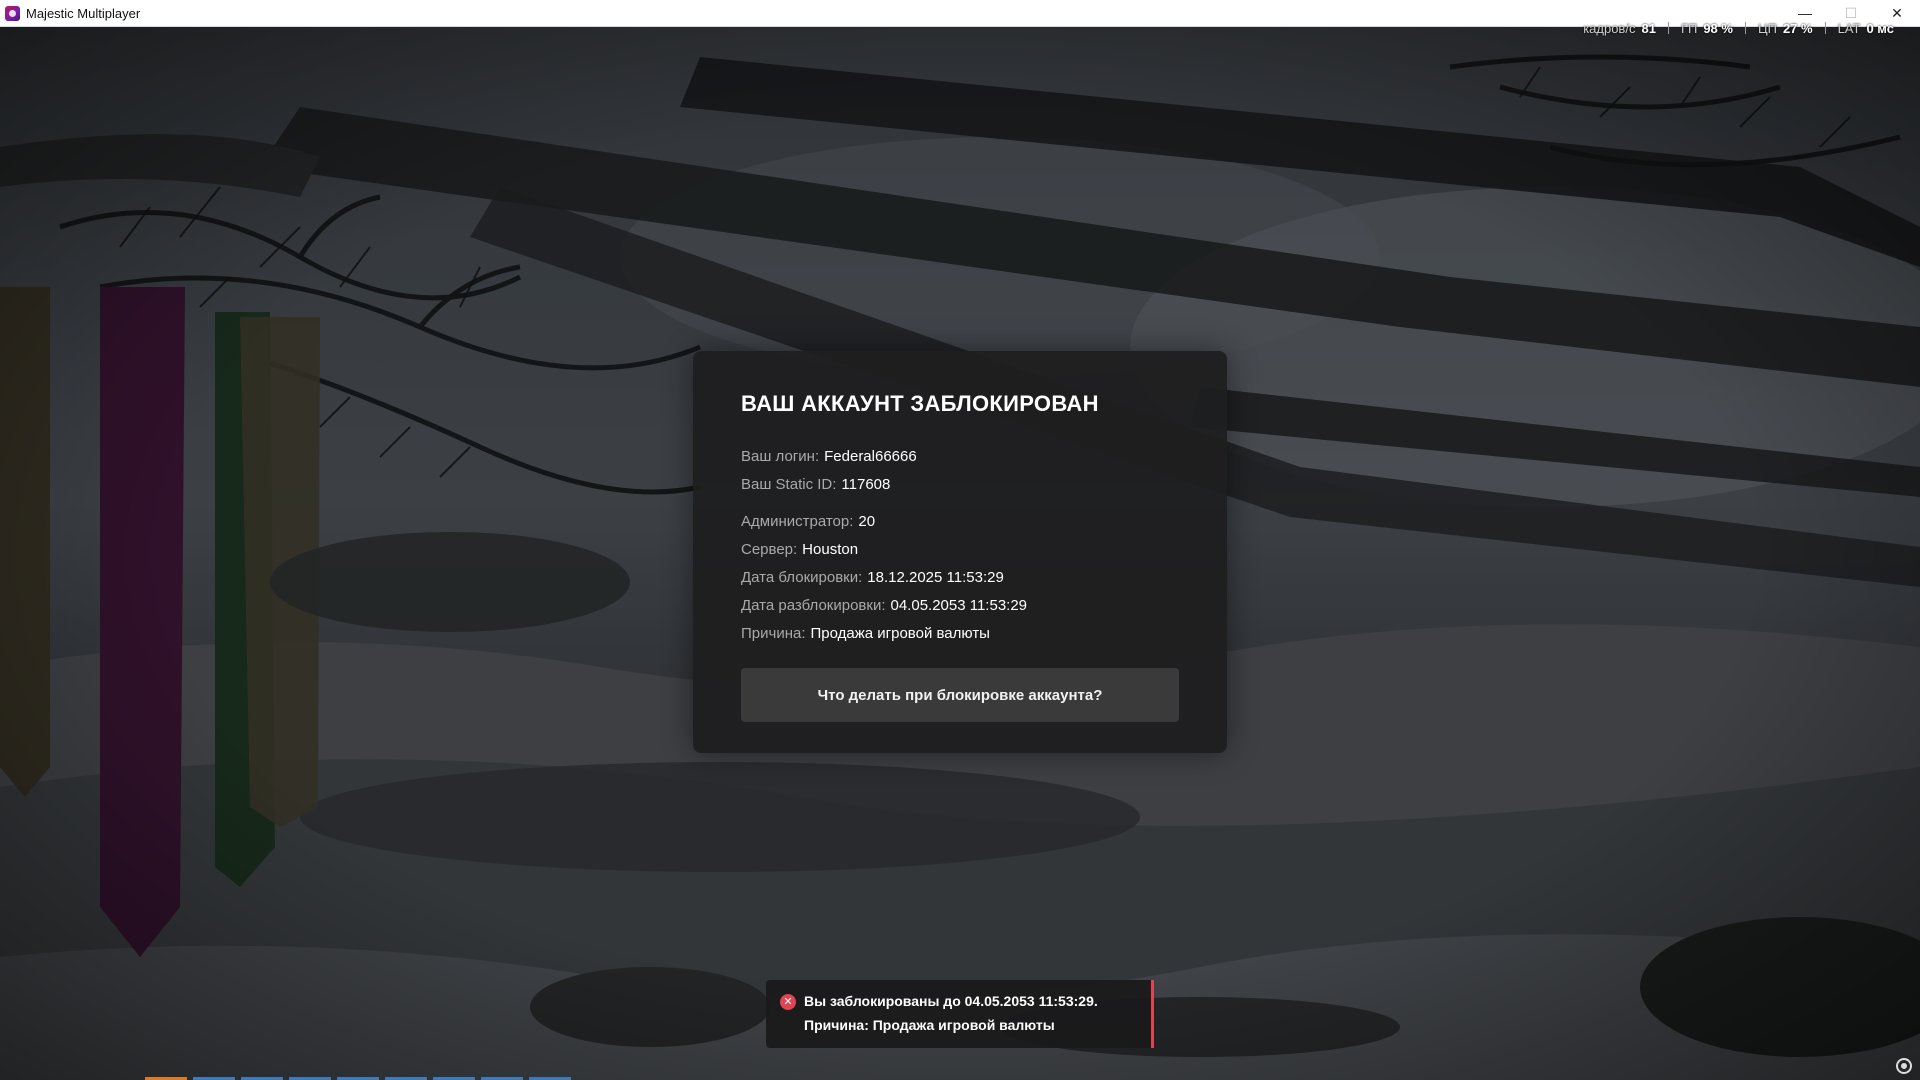  I want to click on server-row: Сервер: Houston, so click(960, 550).